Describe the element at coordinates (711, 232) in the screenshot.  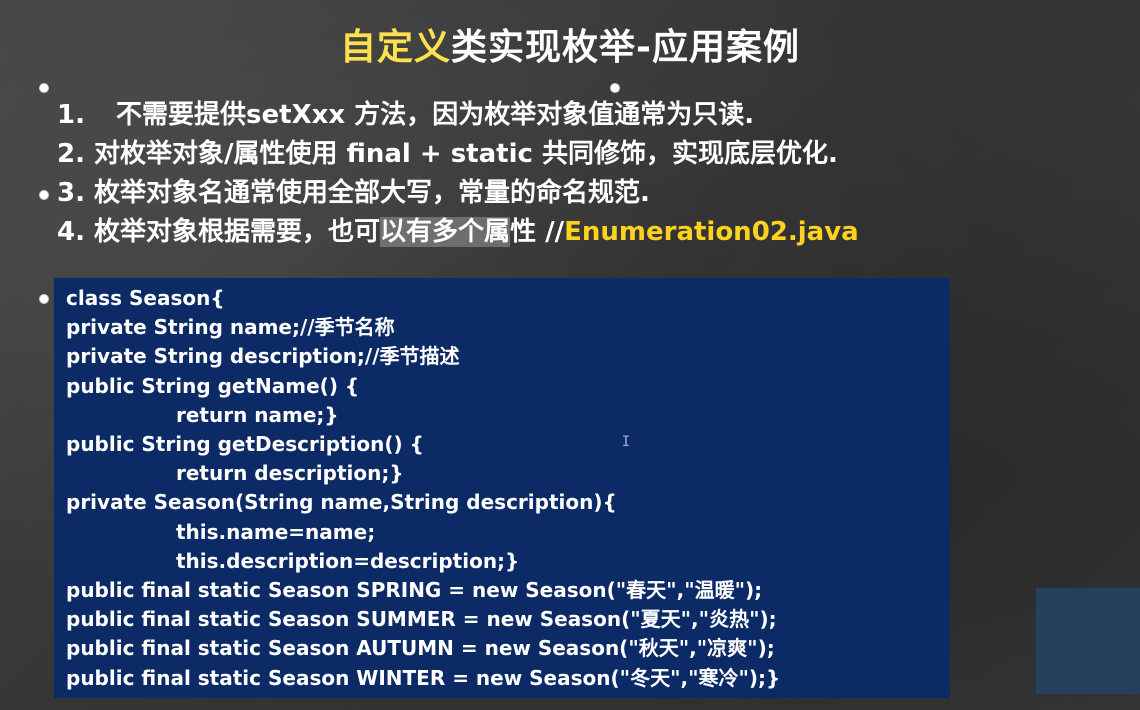
I see `point-file-name: Enumeration02.java` at that location.